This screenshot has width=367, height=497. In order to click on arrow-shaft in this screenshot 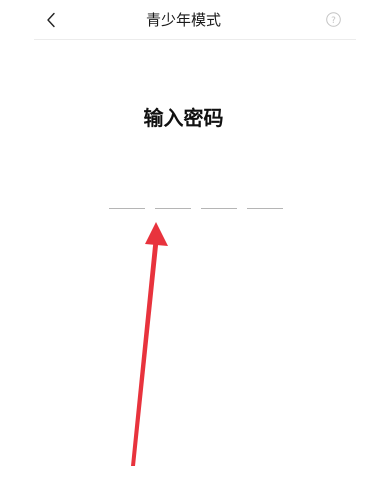, I will do `click(145, 351)`.